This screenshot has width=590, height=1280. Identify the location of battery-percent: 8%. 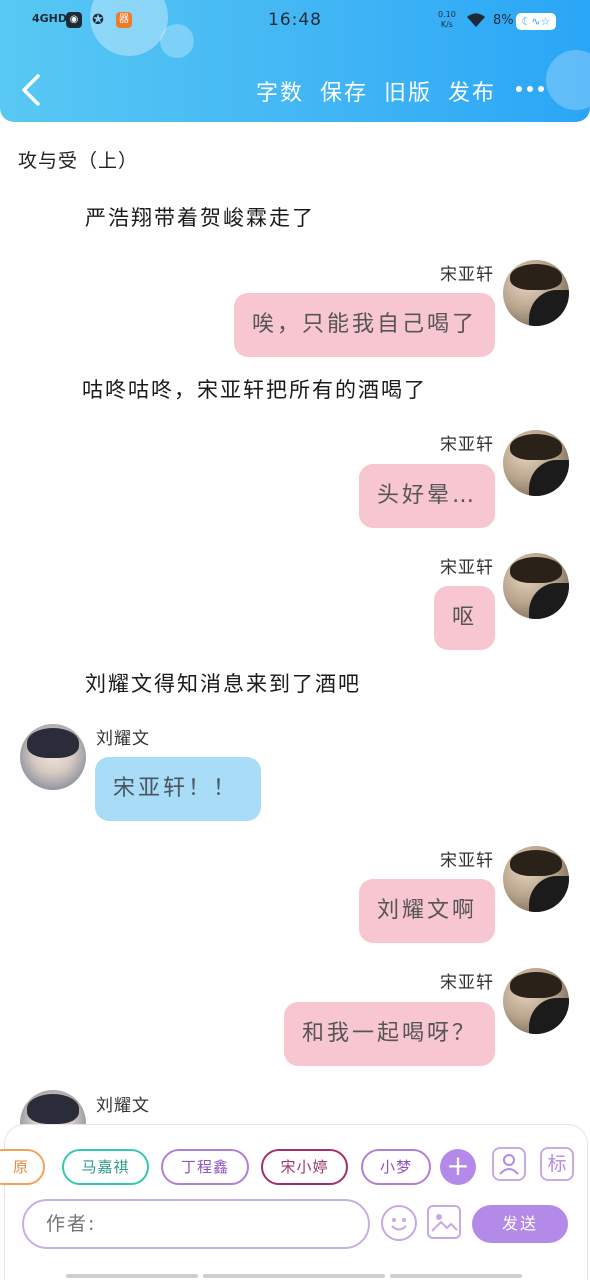
(503, 20).